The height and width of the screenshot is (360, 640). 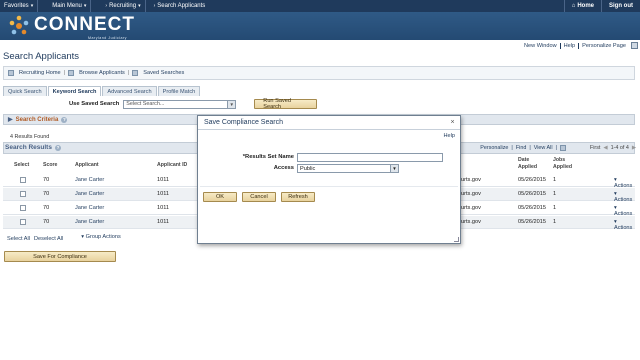 I want to click on top-links: New Window Help Personalize Page, so click(x=579, y=45).